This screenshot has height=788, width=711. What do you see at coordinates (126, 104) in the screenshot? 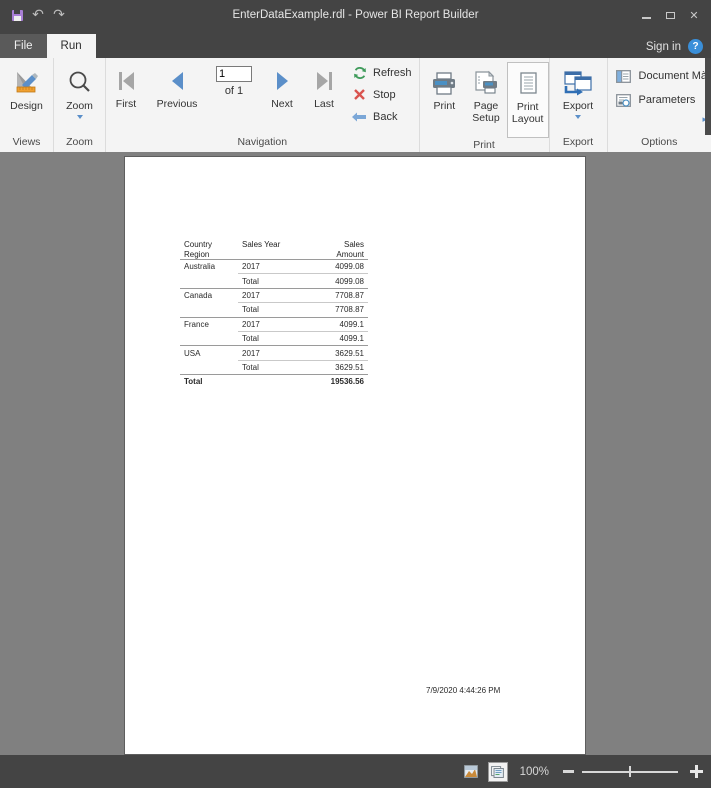
I see `first-page-label: First` at bounding box center [126, 104].